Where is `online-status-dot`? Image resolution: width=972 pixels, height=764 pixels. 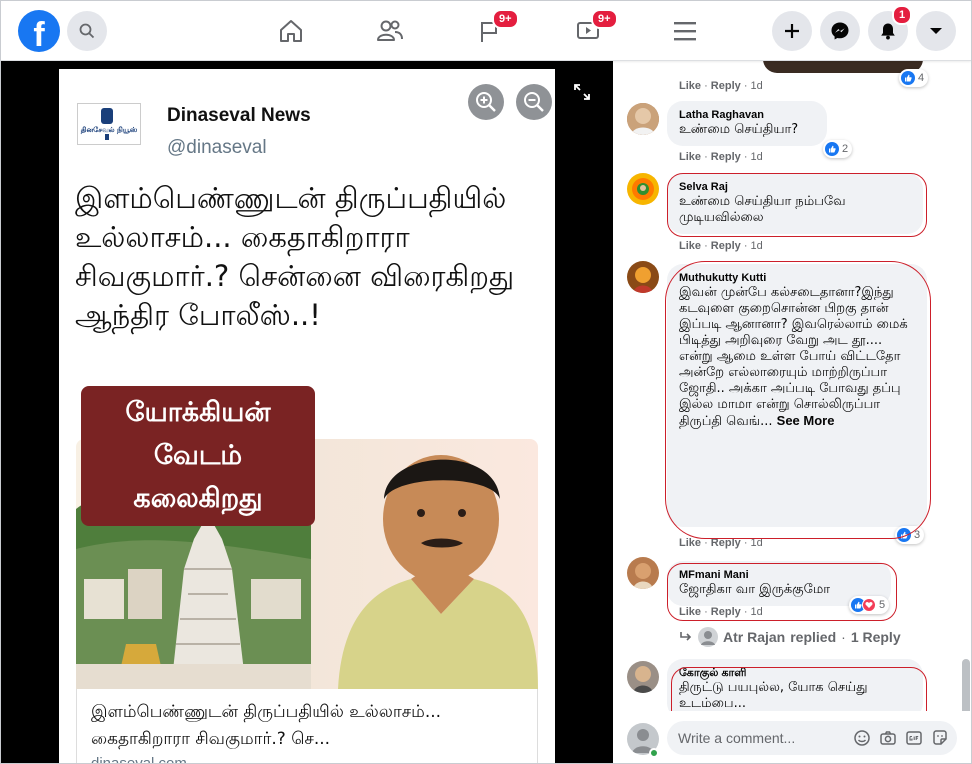
online-status-dot is located at coordinates (654, 753).